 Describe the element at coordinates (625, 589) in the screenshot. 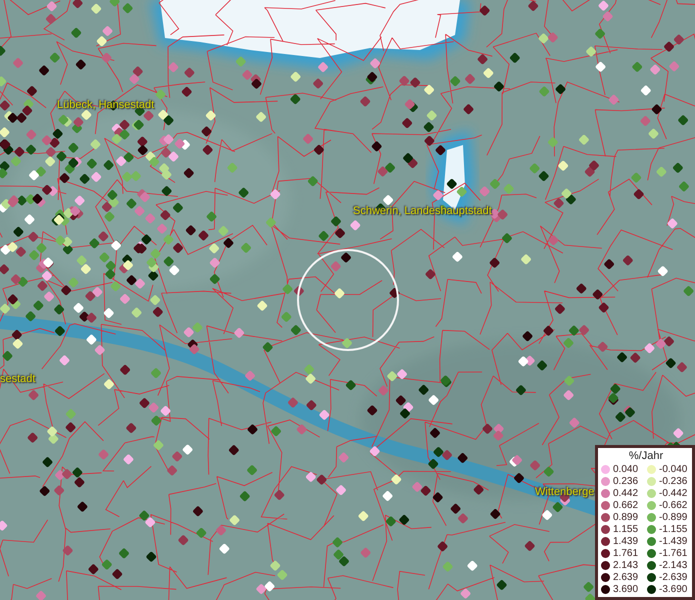

I see `legend-value: 3.690` at that location.